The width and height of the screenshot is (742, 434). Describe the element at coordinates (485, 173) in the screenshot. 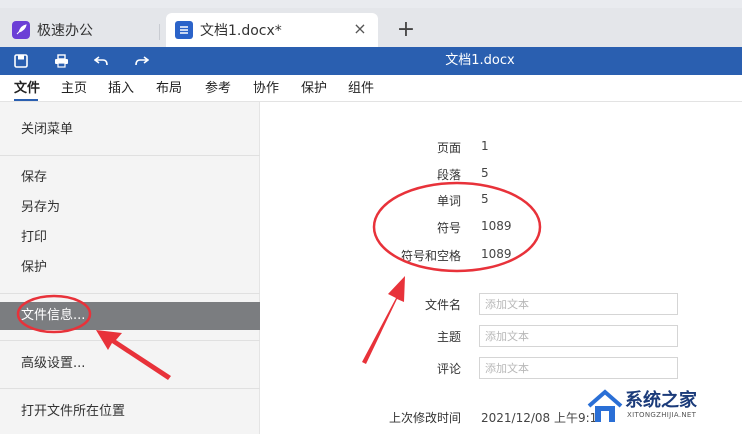

I see `stat-paragraphs-value: 5` at that location.